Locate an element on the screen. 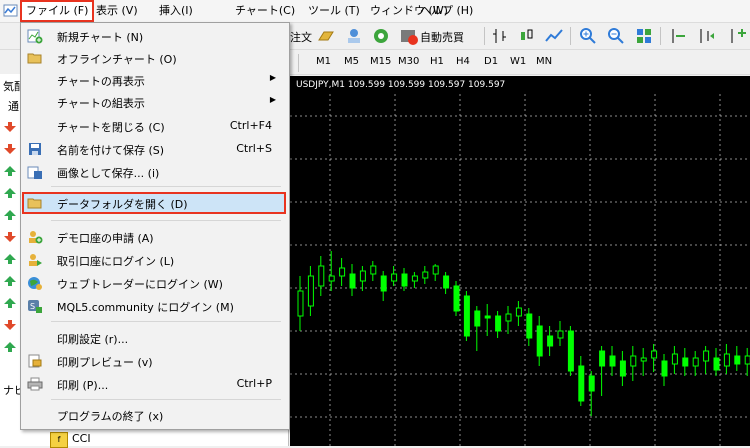 This screenshot has height=448, width=750. timeframe-m15: M15 is located at coordinates (380, 61).